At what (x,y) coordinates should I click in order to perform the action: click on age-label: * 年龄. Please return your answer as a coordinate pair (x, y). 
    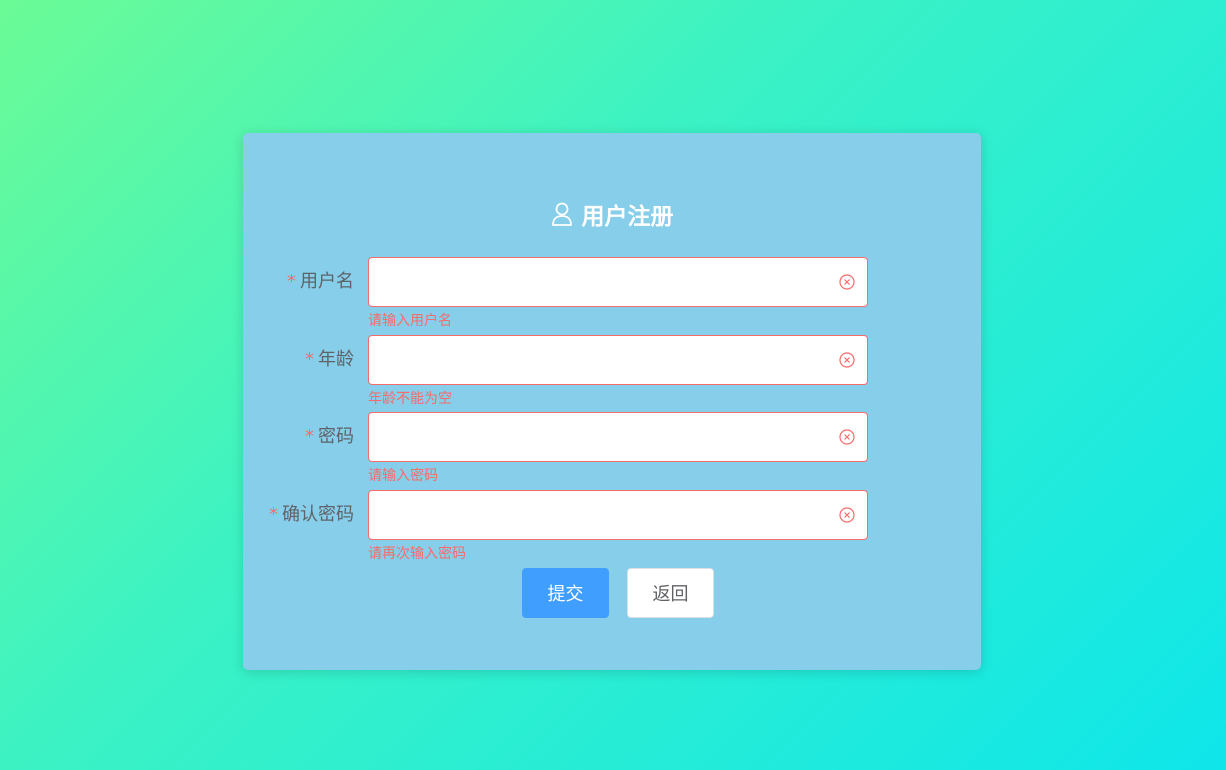
    Looking at the image, I should click on (329, 360).